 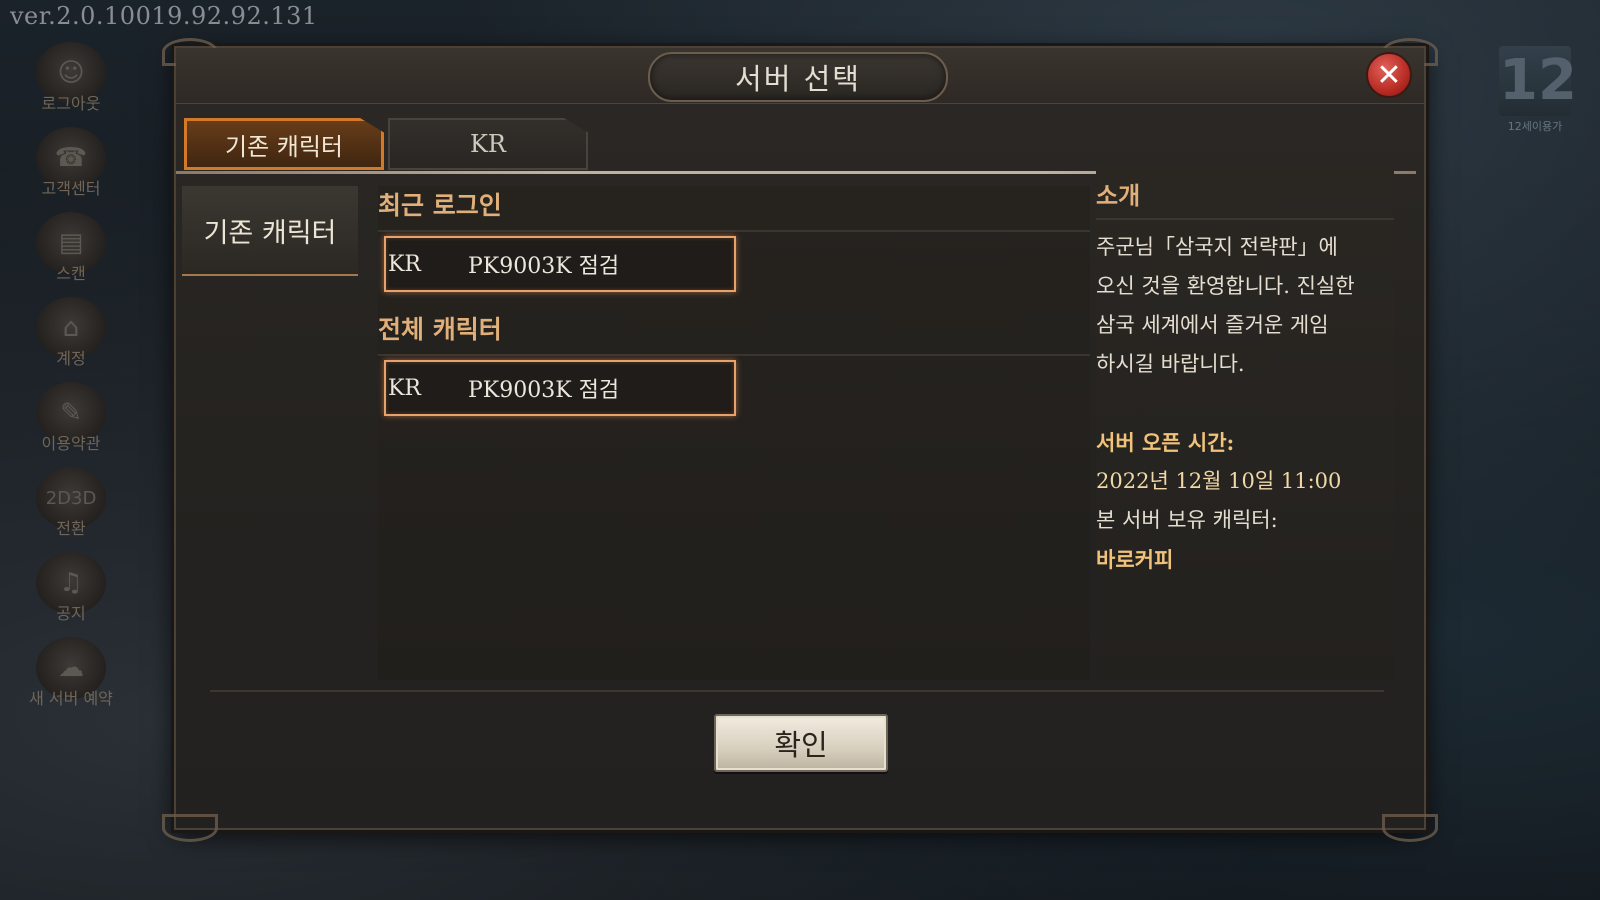 What do you see at coordinates (488, 144) in the screenshot?
I see `tab-kr: KR` at bounding box center [488, 144].